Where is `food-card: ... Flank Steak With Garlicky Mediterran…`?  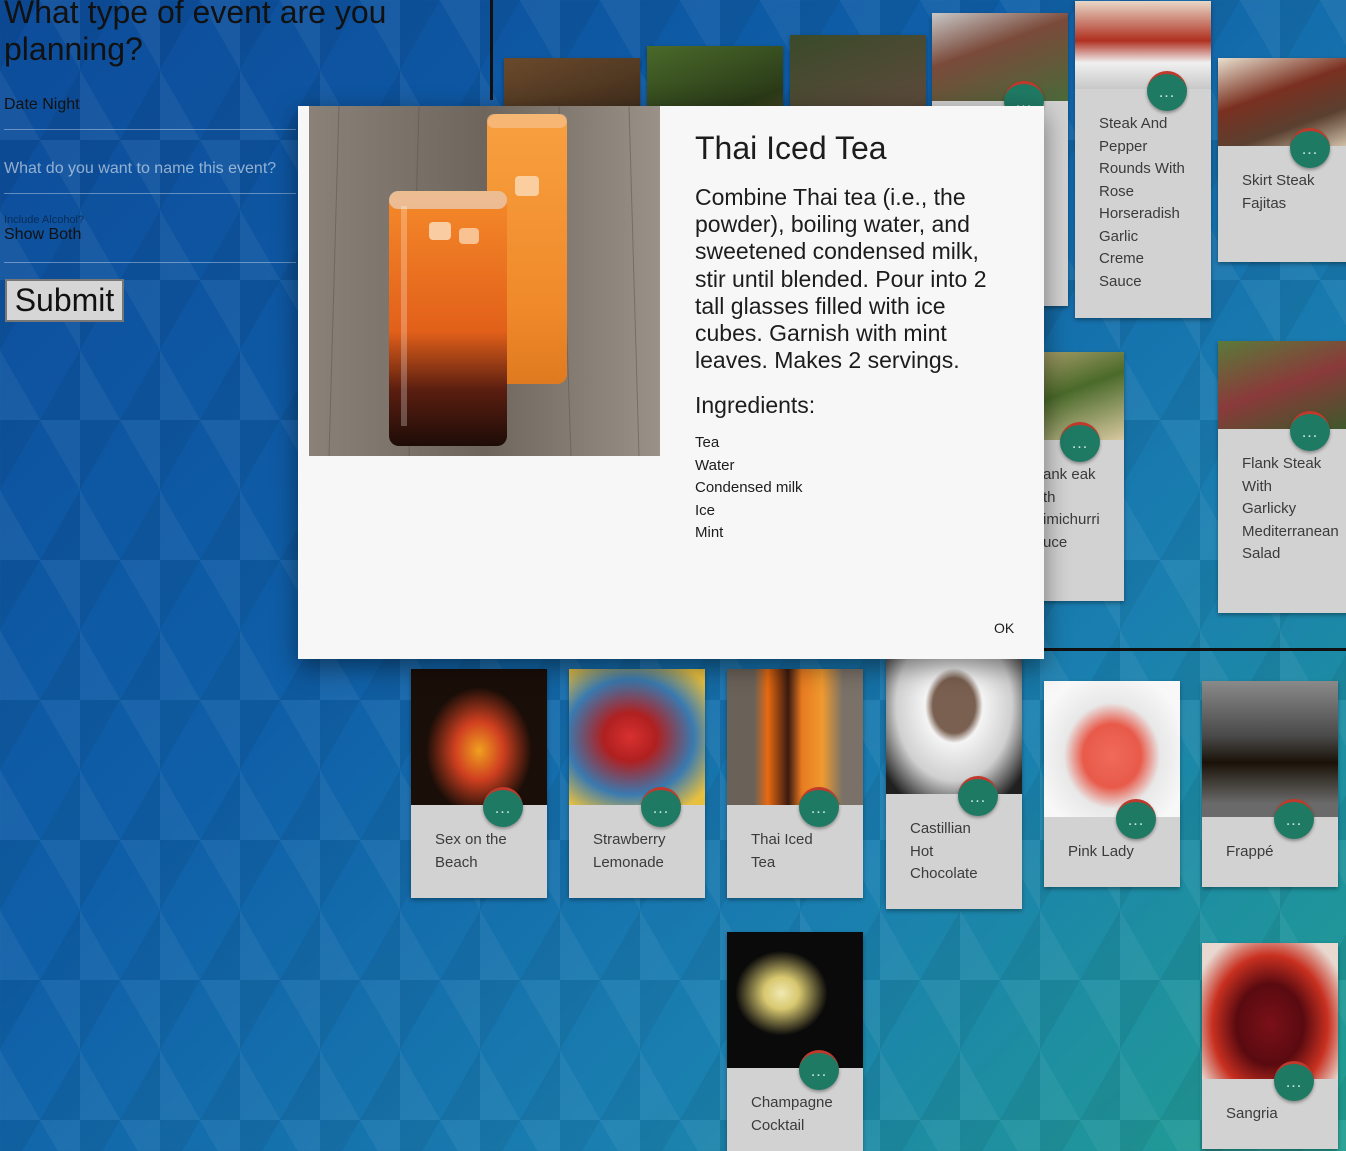
food-card: ... Flank Steak With Garlicky Mediterran… is located at coordinates (1282, 477).